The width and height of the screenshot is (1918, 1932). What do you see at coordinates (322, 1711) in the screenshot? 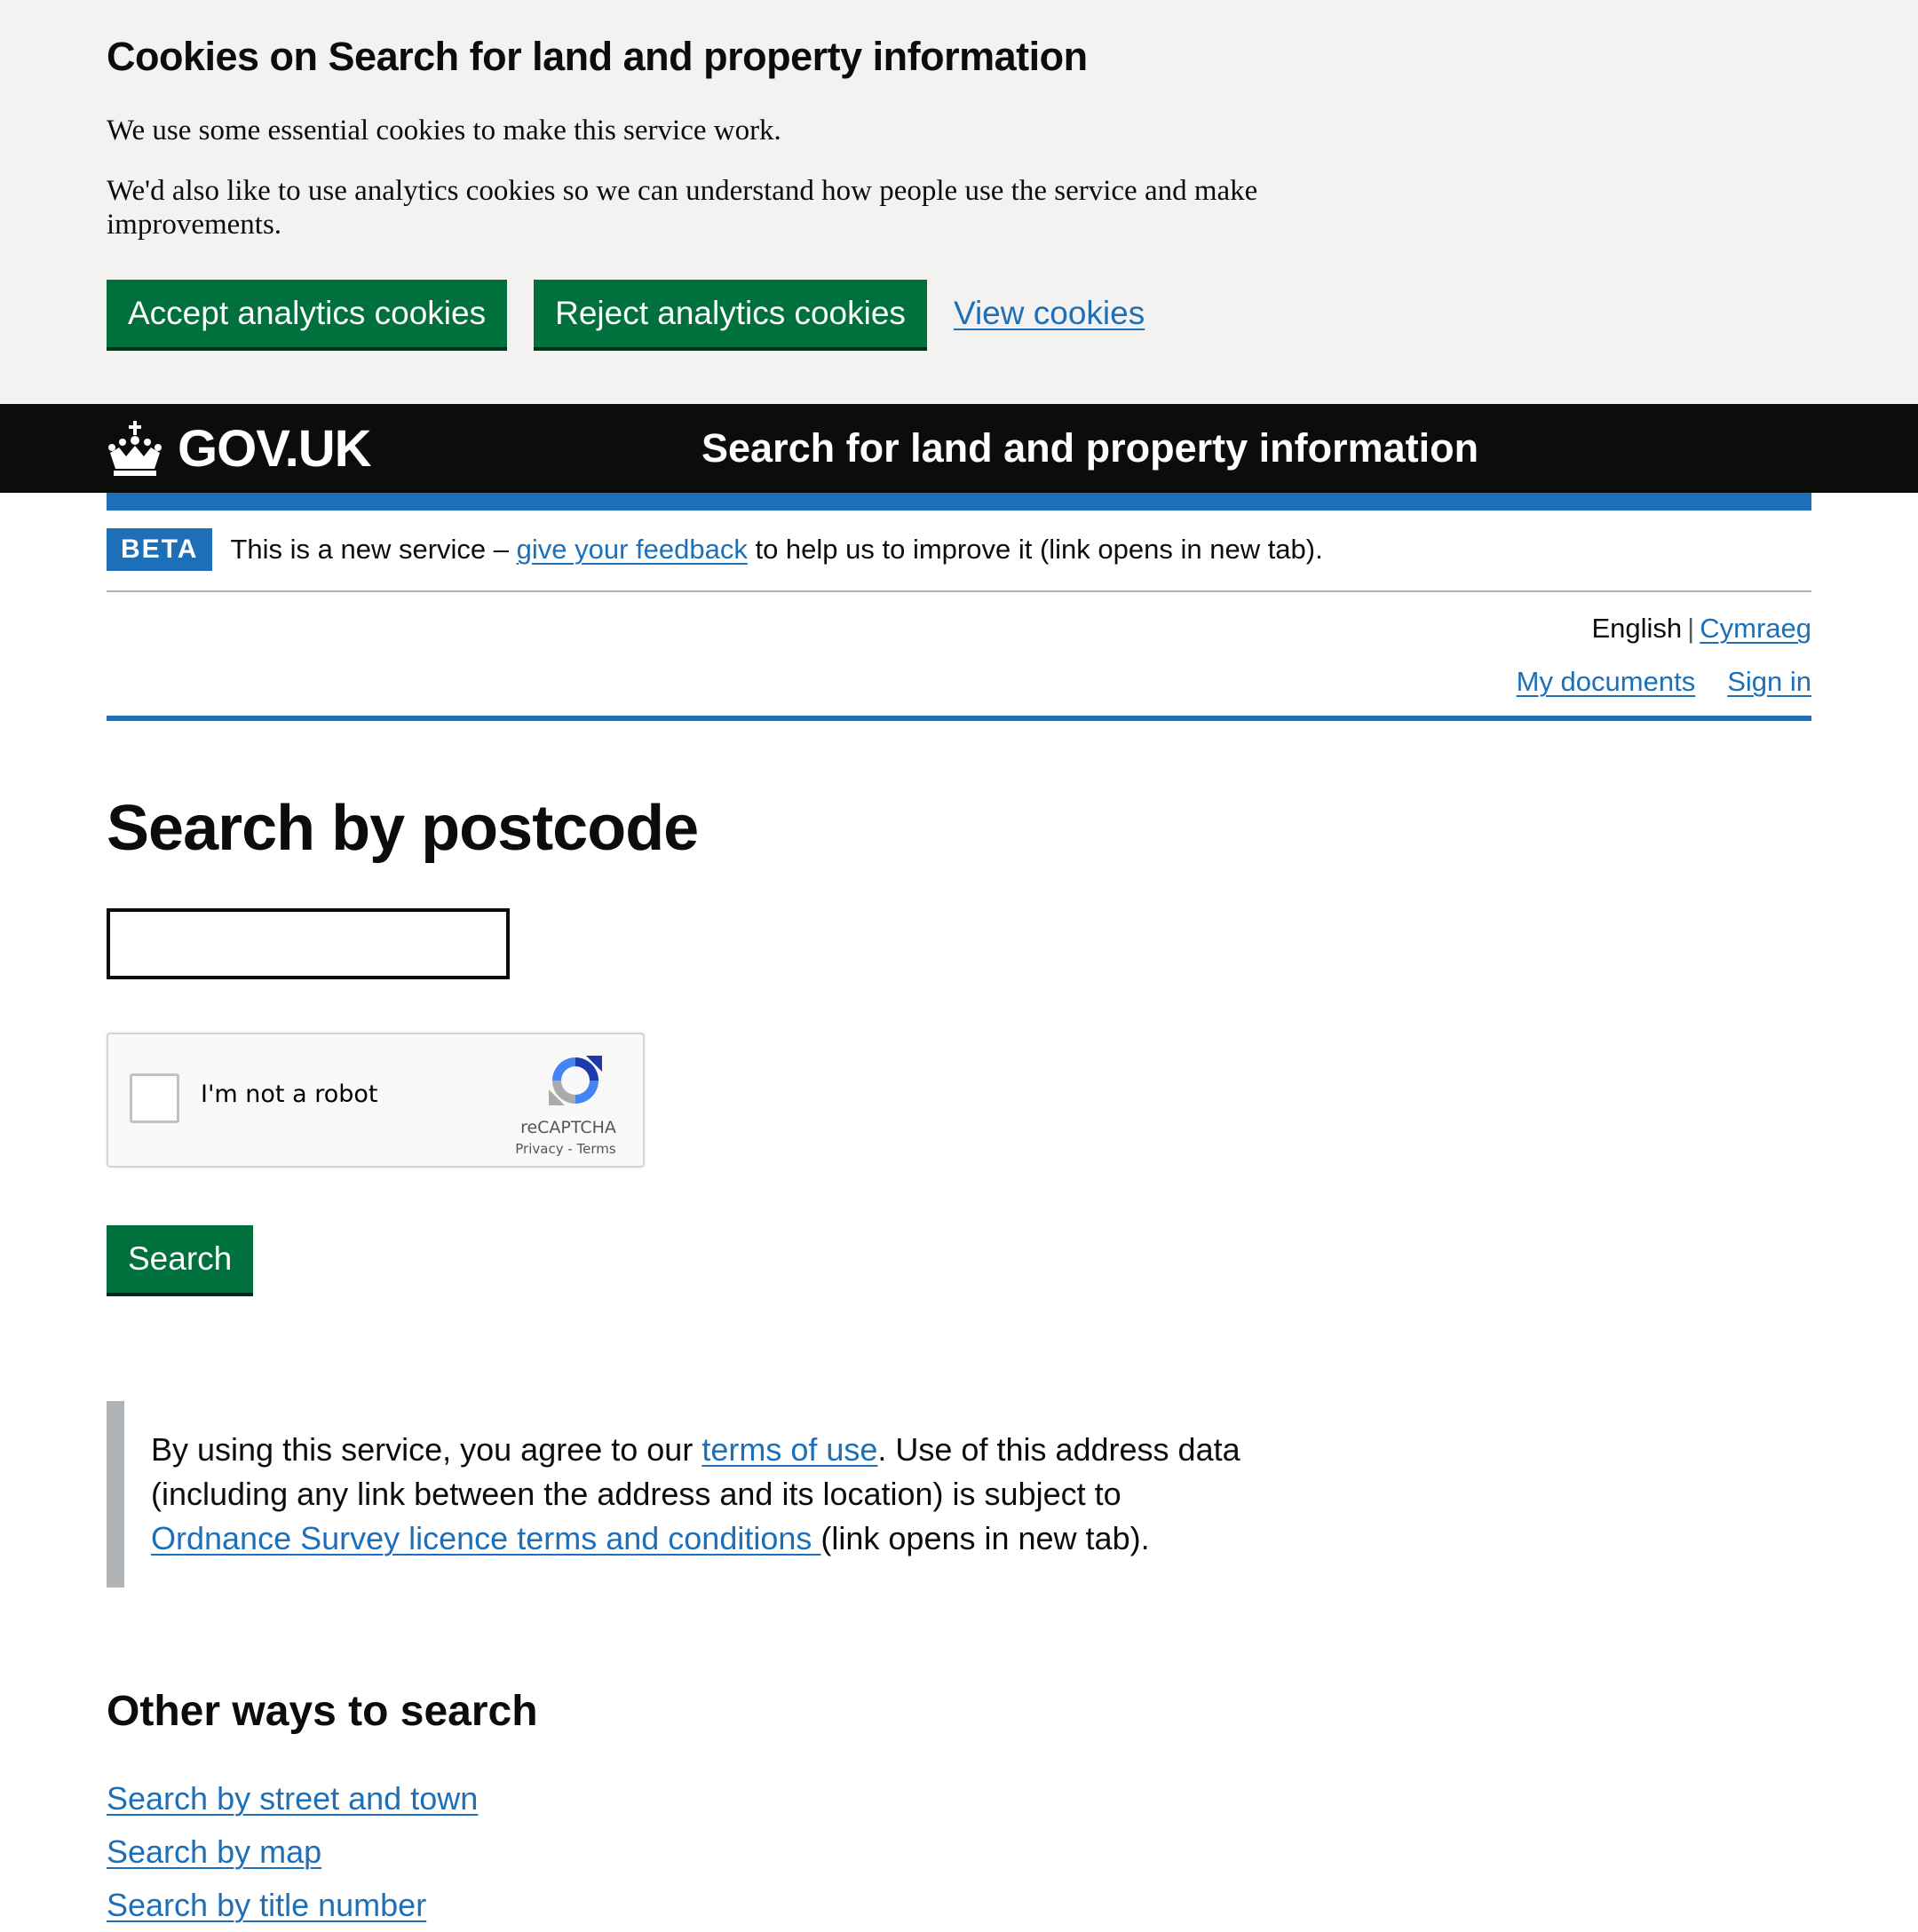
I see `other-ways-heading: Other ways to search` at bounding box center [322, 1711].